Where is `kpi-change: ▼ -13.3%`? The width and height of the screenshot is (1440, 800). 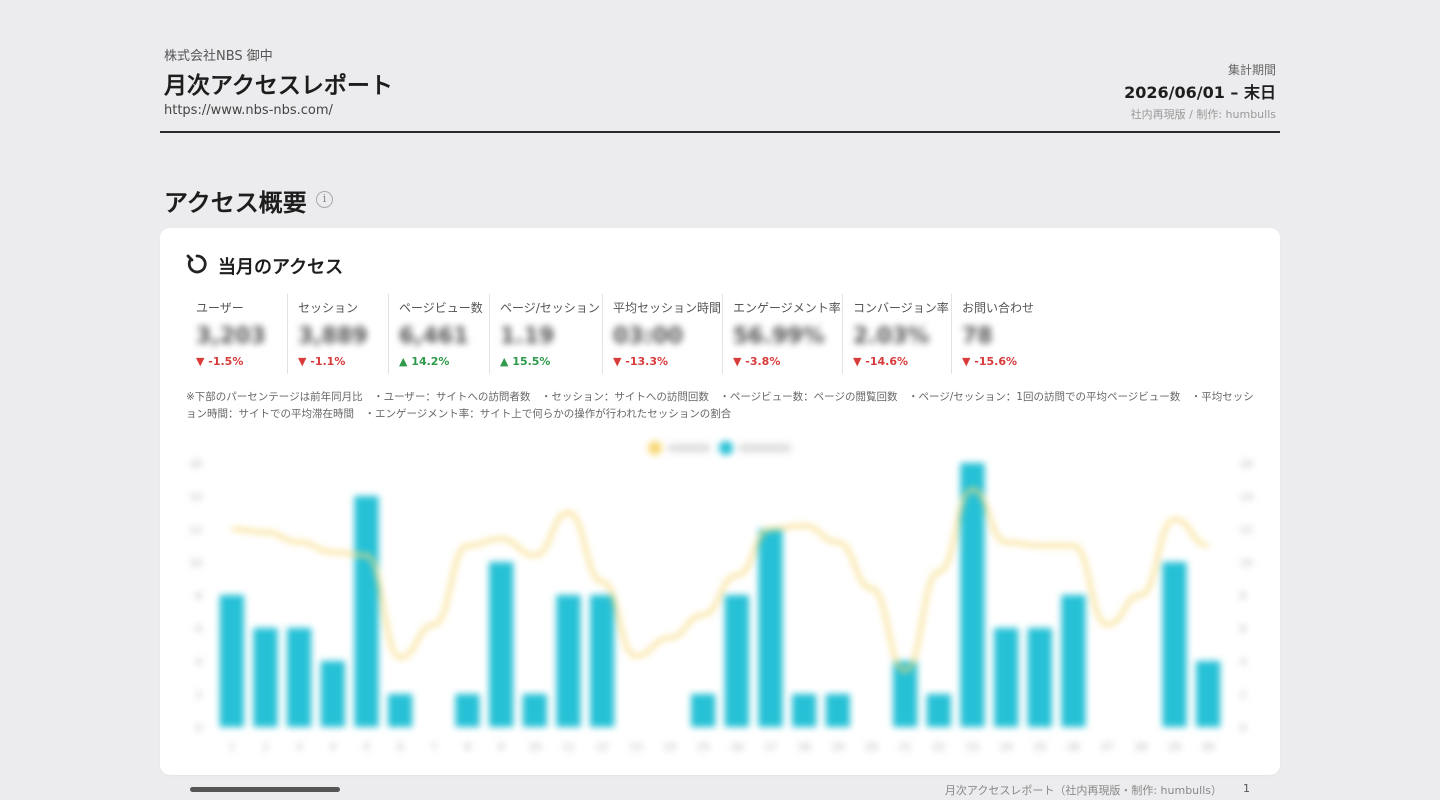 kpi-change: ▼ -13.3% is located at coordinates (641, 361).